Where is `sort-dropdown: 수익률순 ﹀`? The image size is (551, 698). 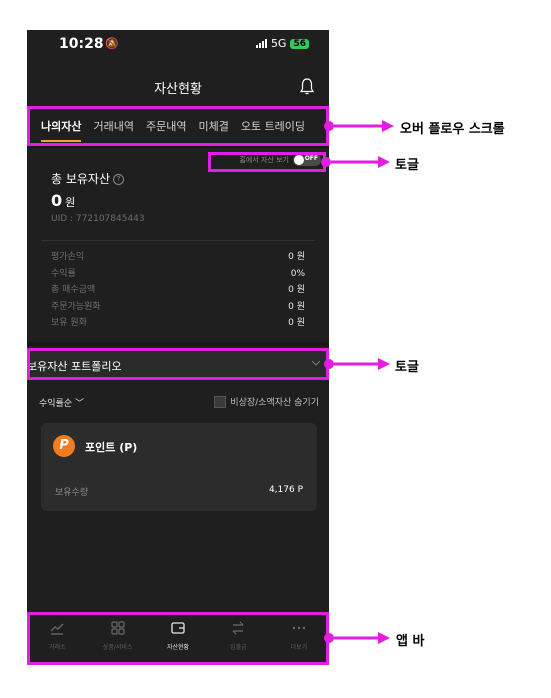
sort-dropdown: 수익률순 ﹀ is located at coordinates (61, 402).